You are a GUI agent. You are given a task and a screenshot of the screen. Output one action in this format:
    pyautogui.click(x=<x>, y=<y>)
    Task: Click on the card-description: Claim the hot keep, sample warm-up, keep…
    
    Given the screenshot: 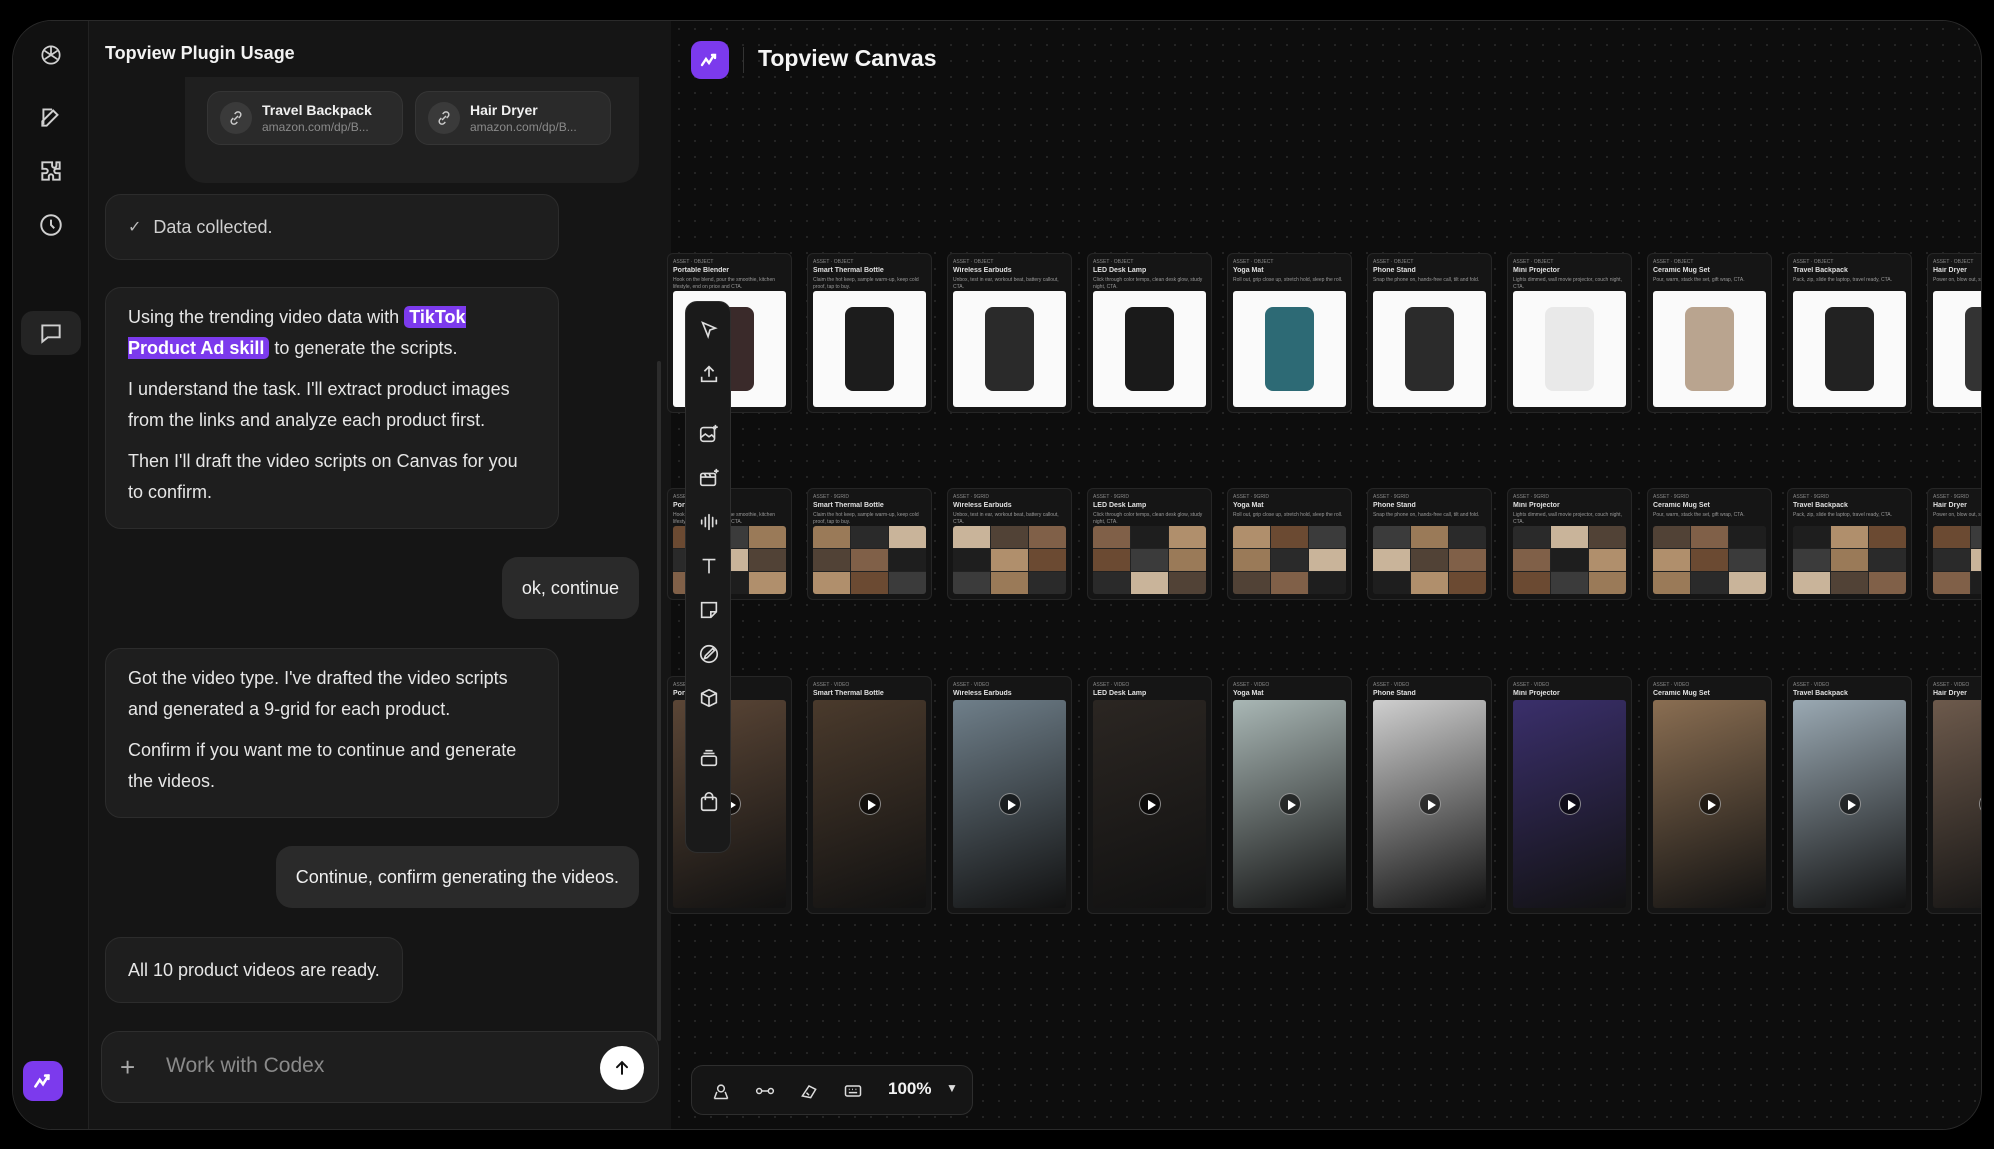 What is the action you would take?
    pyautogui.click(x=866, y=283)
    